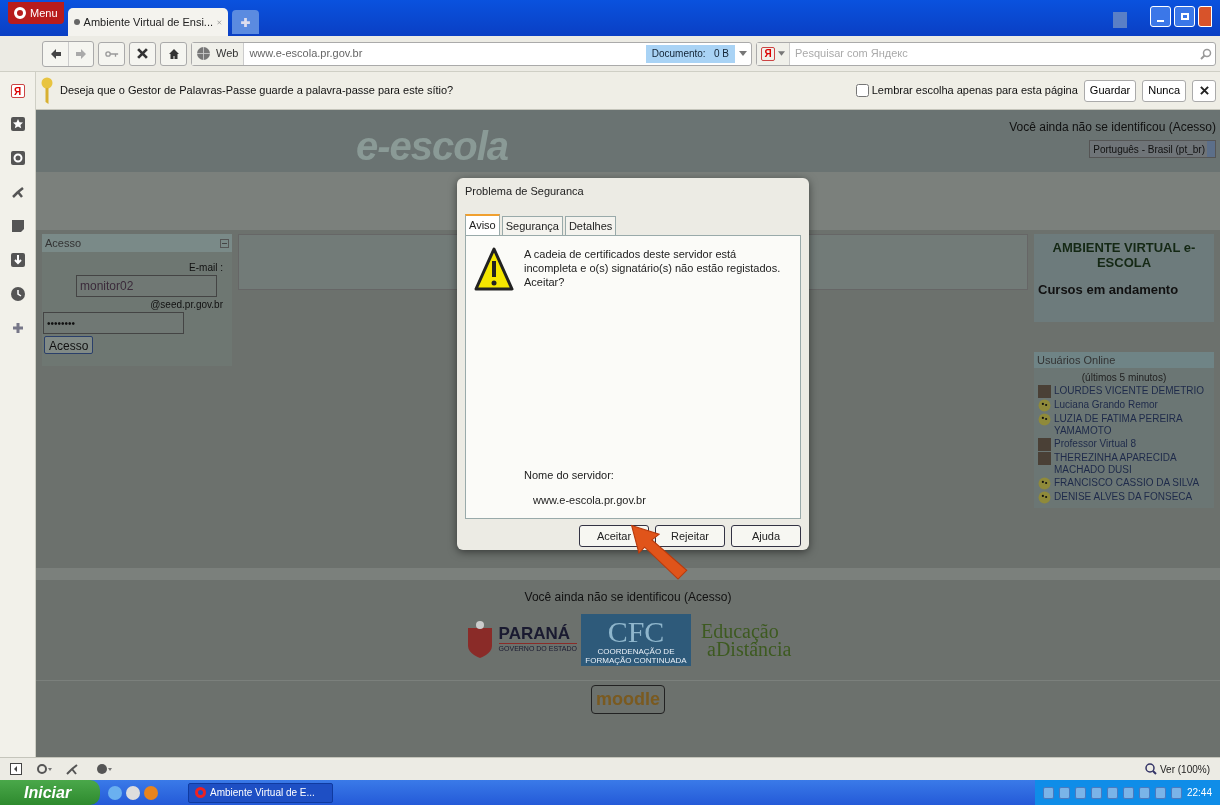 This screenshot has width=1220, height=805. Describe the element at coordinates (482, 224) in the screenshot. I see `dialog-tab: Aviso` at that location.